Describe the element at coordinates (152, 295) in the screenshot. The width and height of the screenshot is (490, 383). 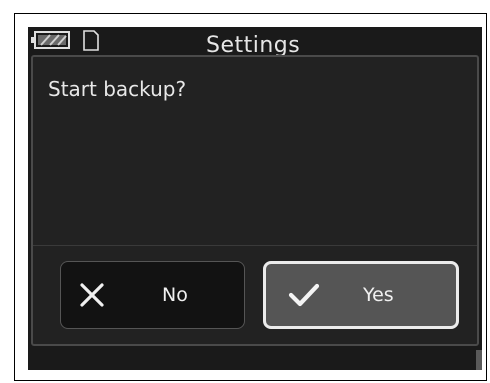
I see `no-button: No` at that location.